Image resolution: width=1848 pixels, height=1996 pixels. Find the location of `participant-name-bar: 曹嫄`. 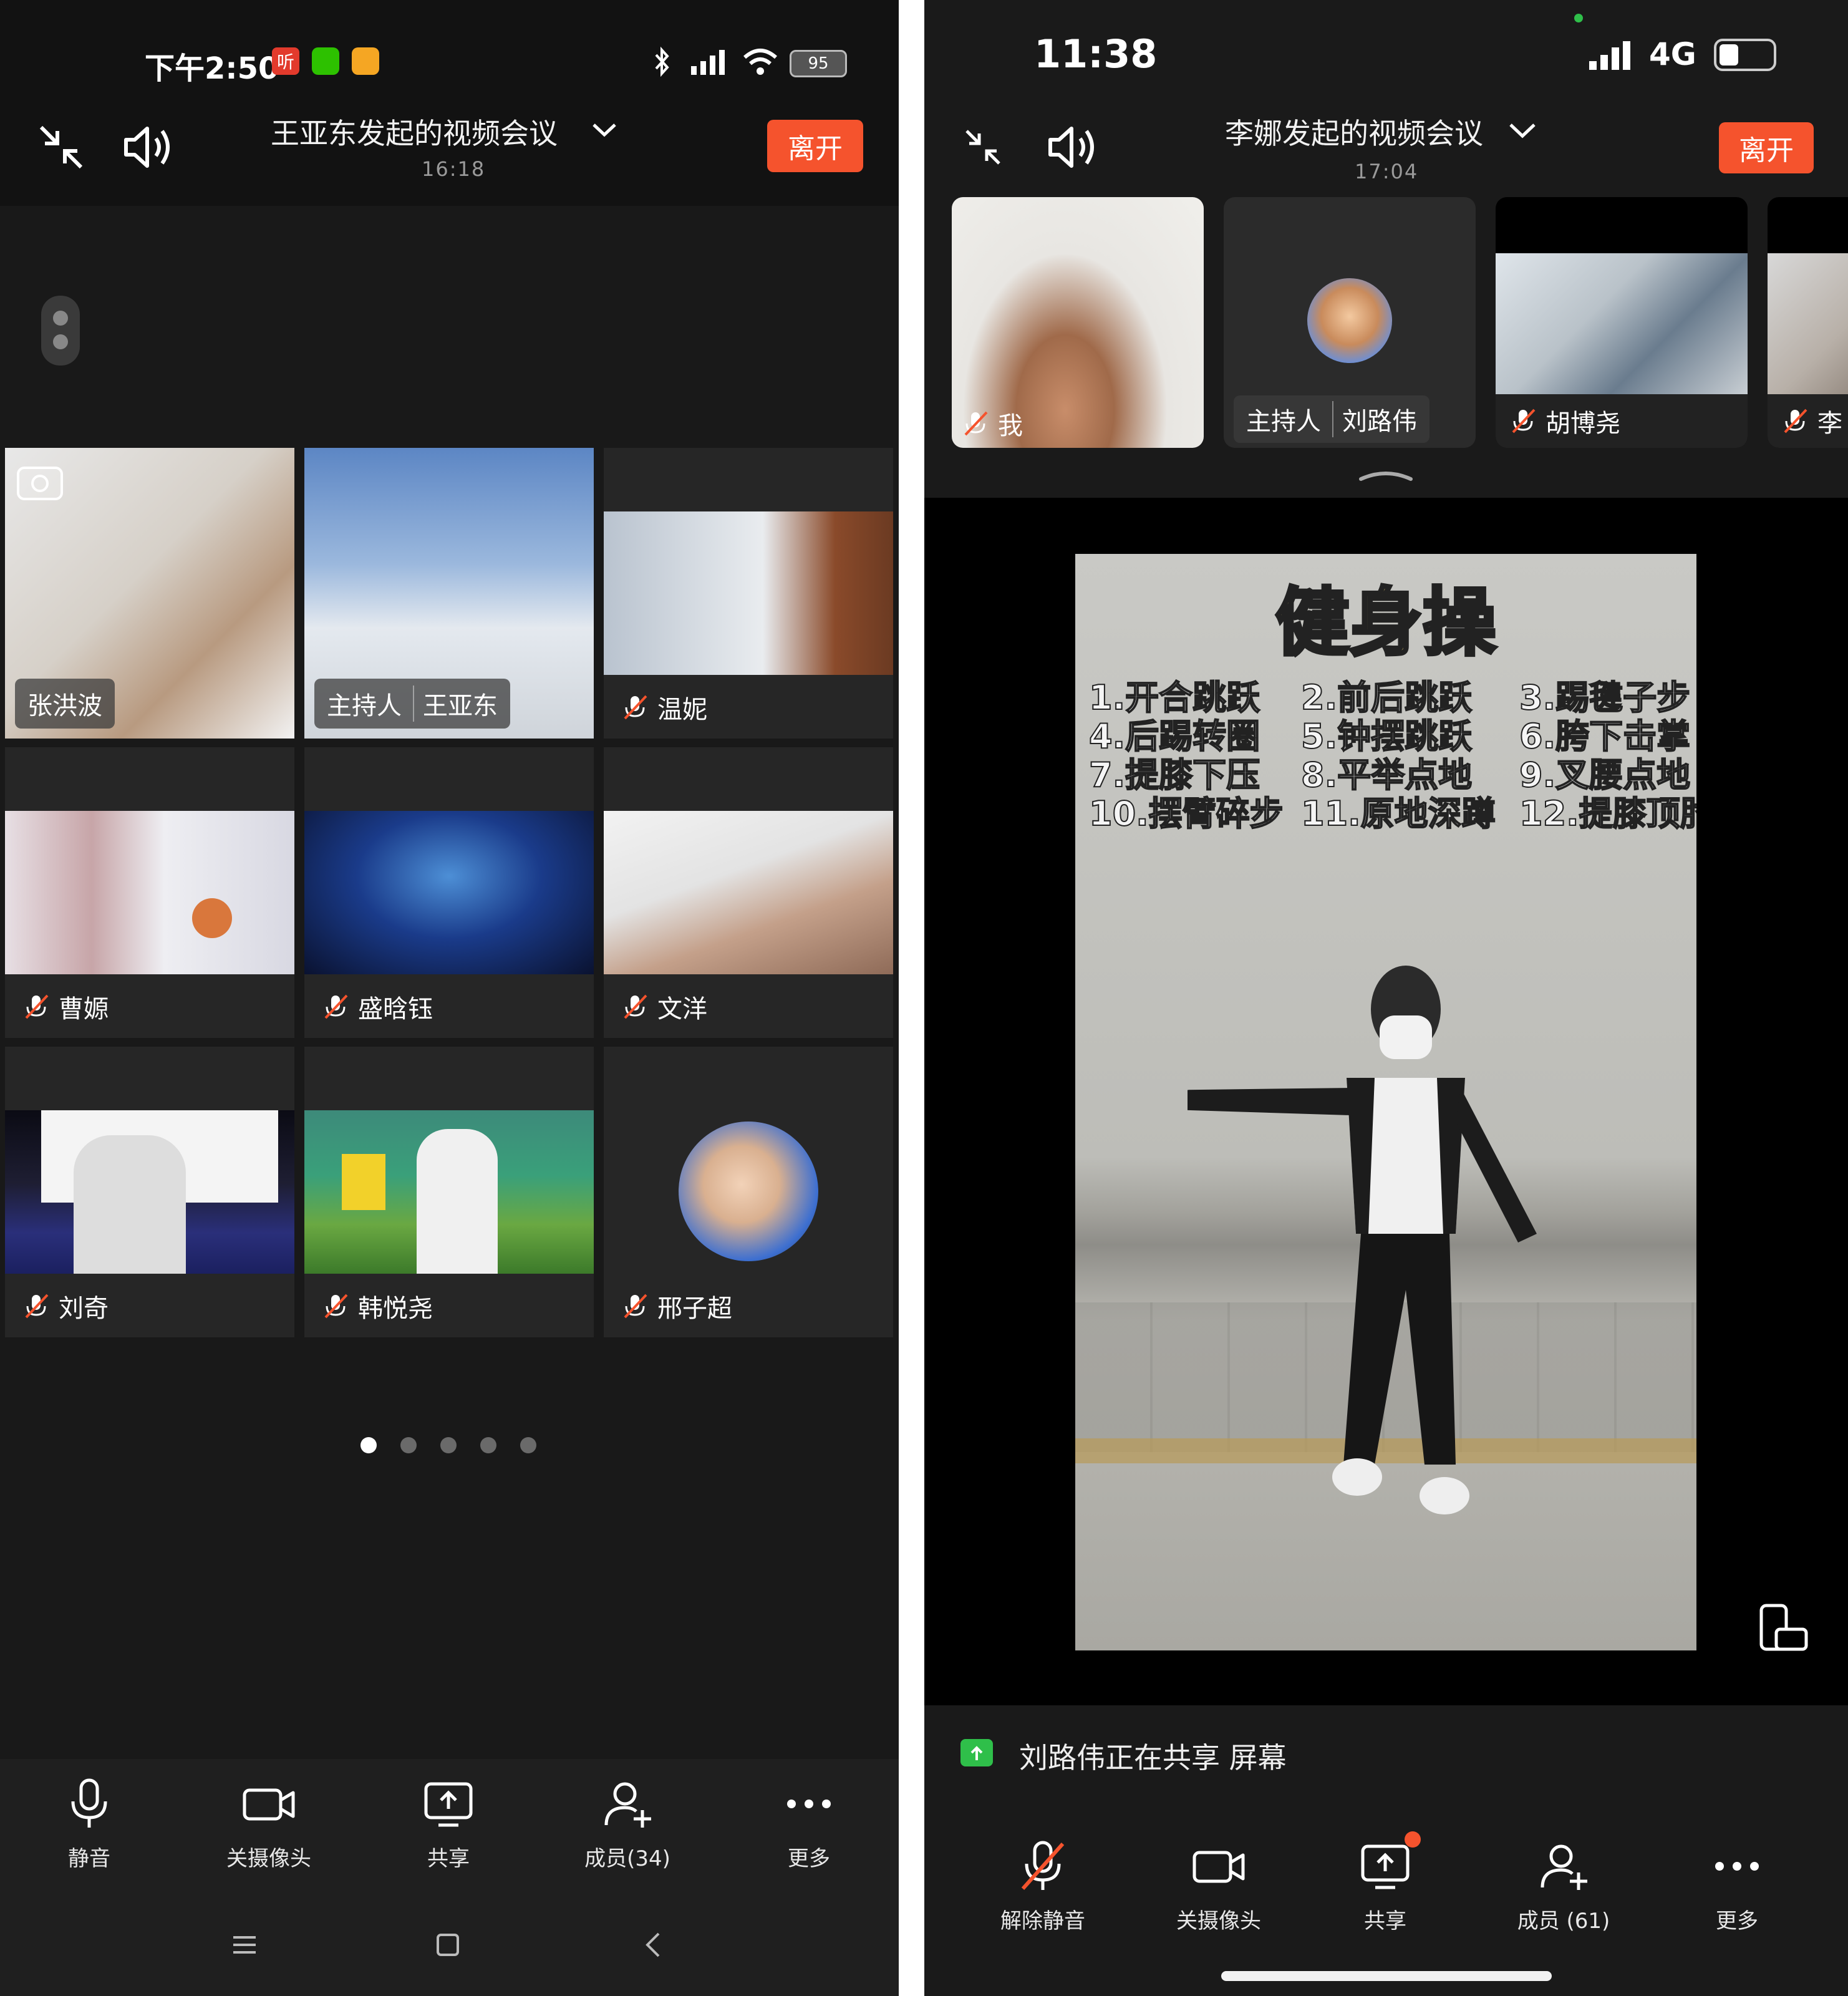

participant-name-bar: 曹嫄 is located at coordinates (149, 1007).